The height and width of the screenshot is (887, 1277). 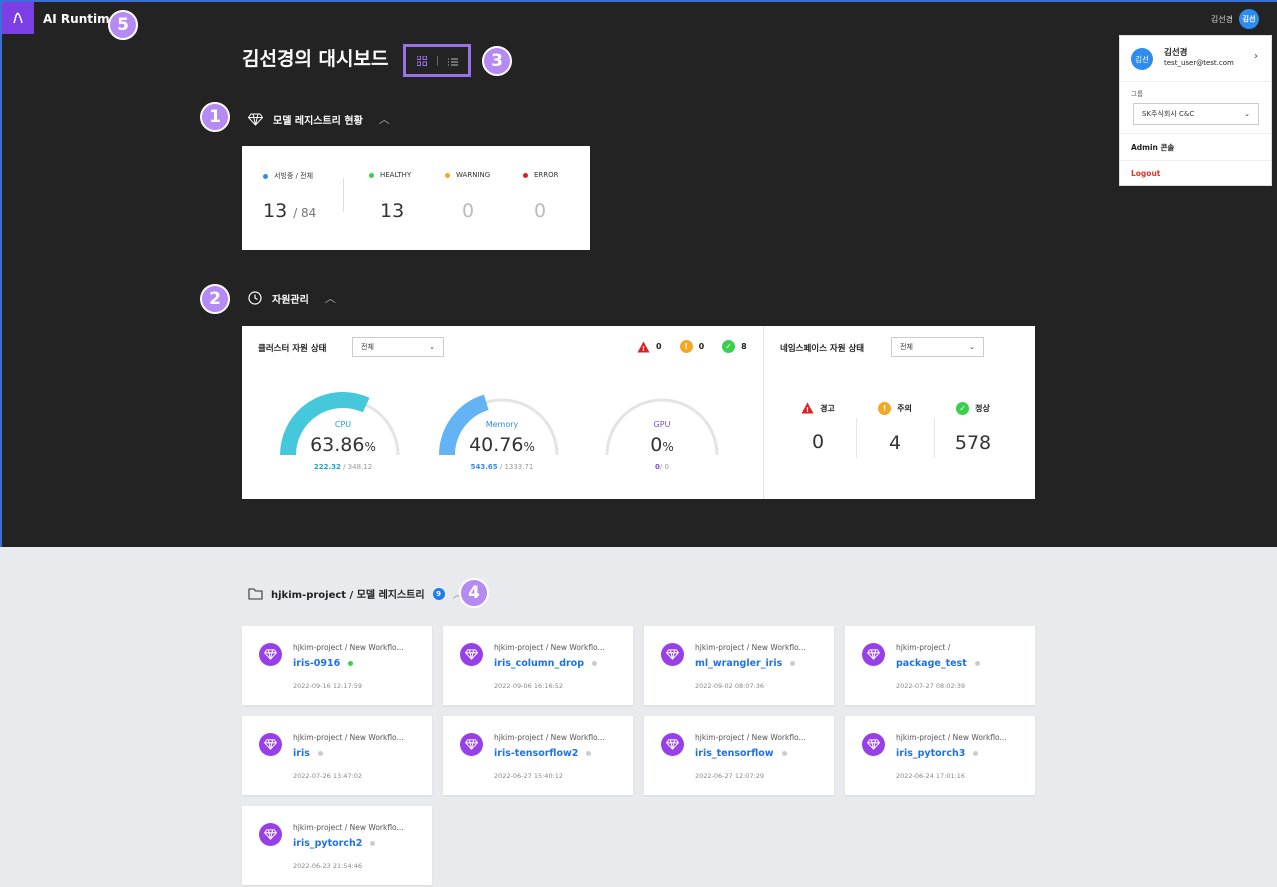 I want to click on cpu-total: / 348.12, so click(x=358, y=467).